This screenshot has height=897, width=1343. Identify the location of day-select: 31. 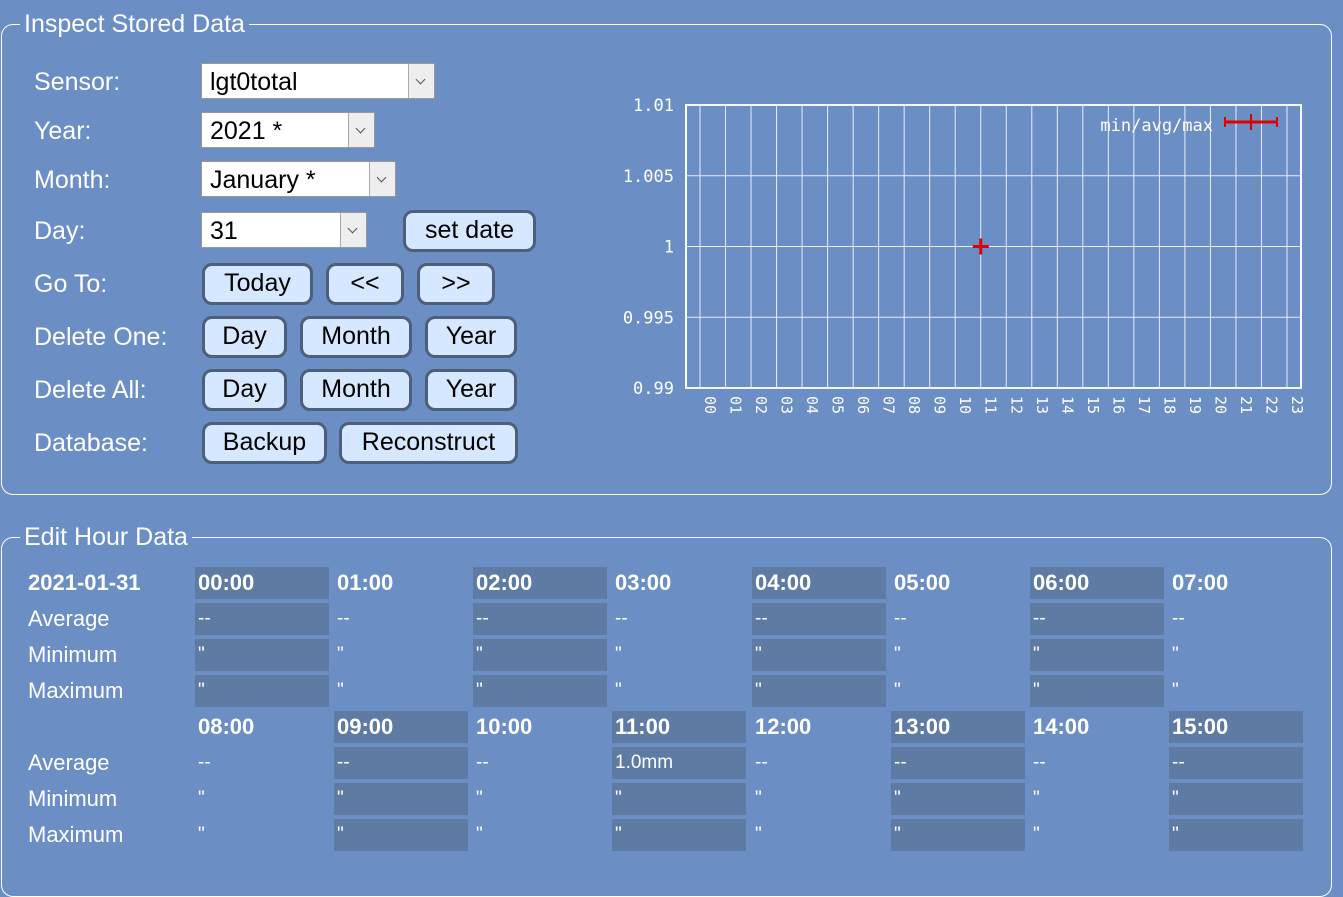
(284, 230).